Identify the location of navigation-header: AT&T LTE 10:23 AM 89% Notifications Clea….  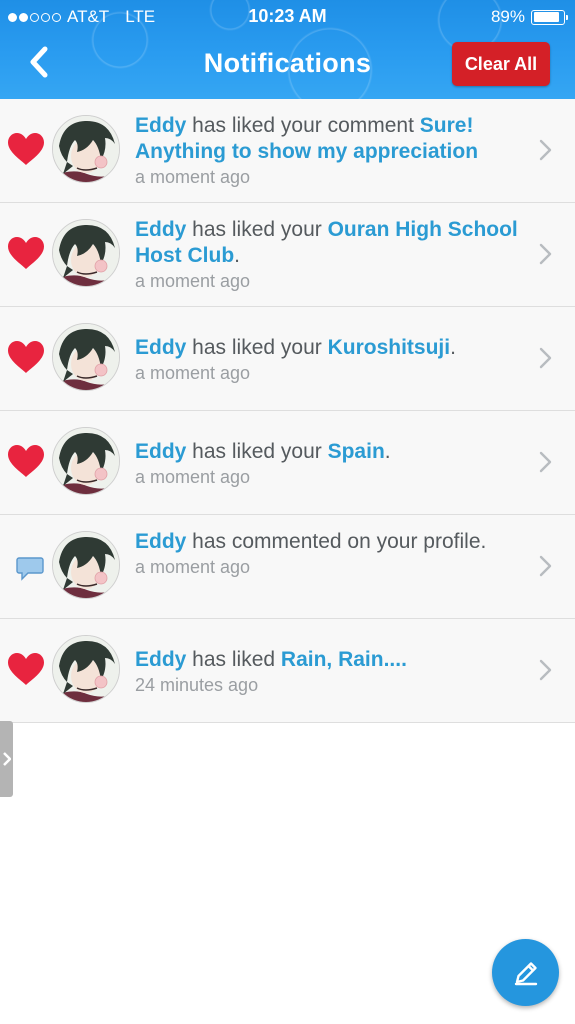
(287, 49).